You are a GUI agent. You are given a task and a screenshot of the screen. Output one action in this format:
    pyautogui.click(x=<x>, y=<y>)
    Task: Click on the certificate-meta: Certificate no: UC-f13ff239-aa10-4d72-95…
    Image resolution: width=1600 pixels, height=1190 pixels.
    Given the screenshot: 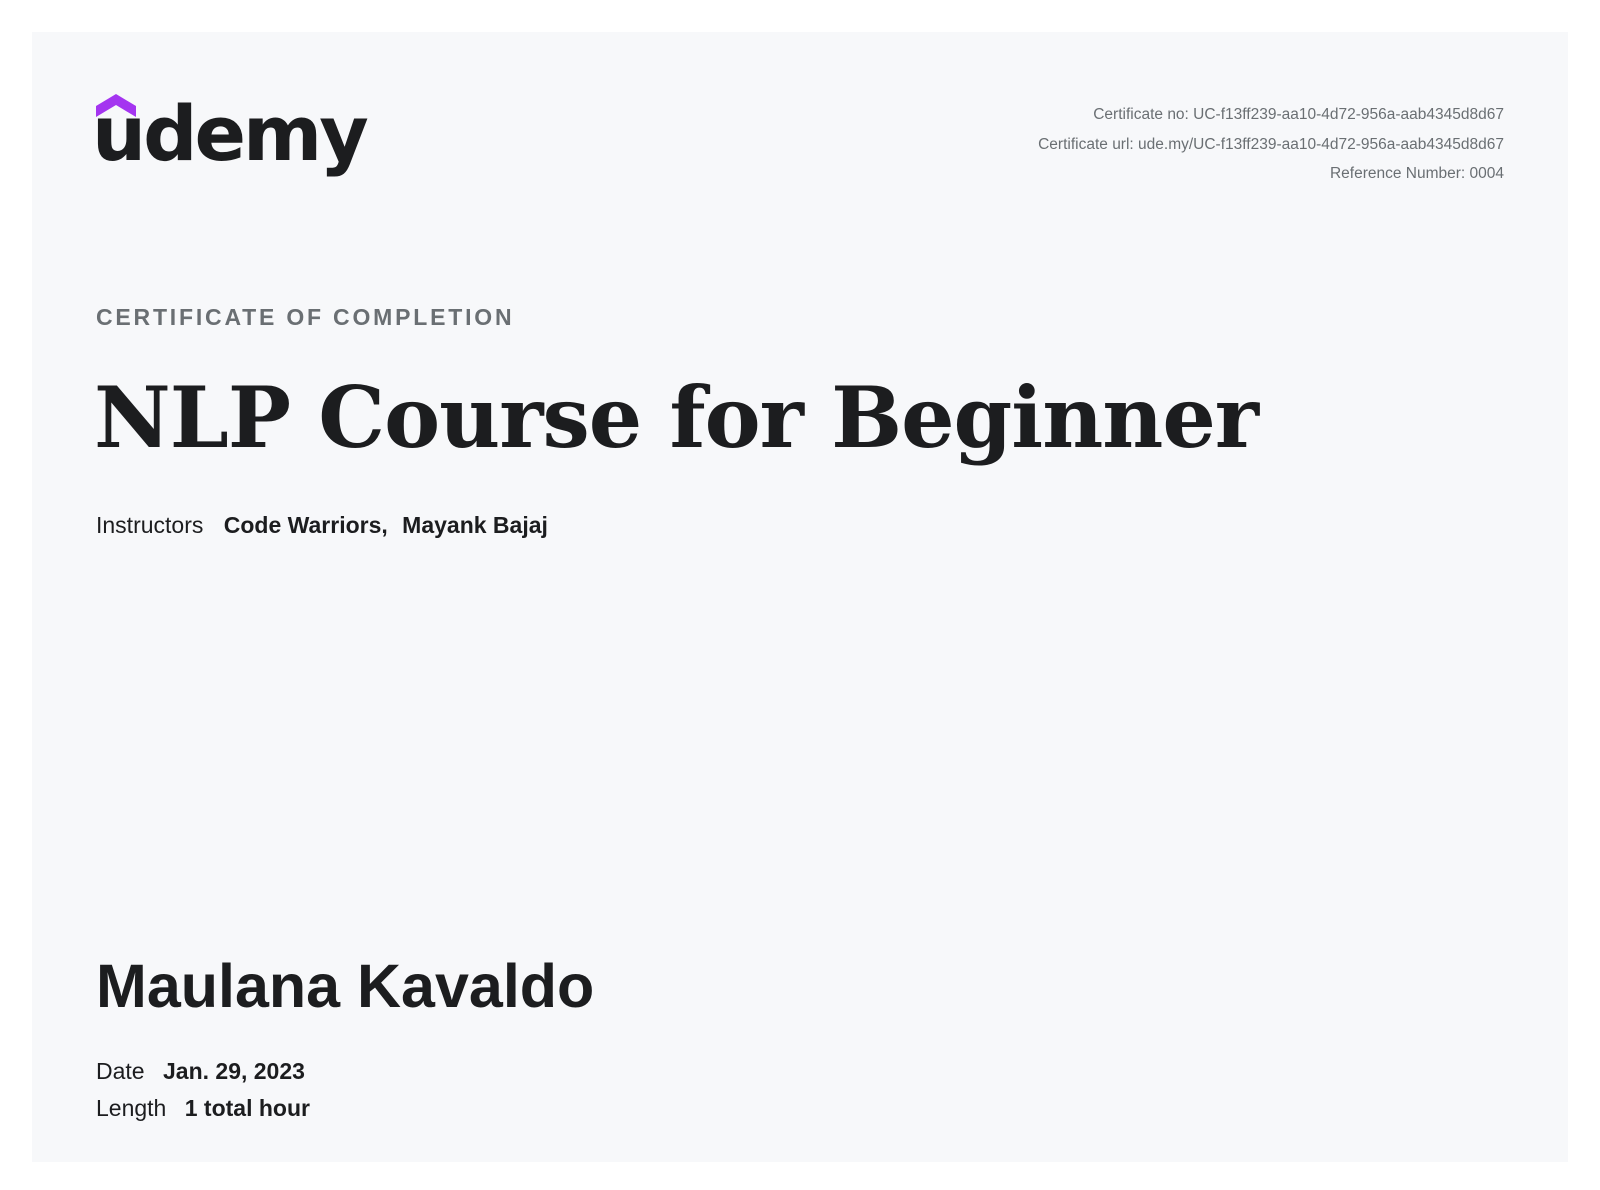 What is the action you would take?
    pyautogui.click(x=1271, y=144)
    